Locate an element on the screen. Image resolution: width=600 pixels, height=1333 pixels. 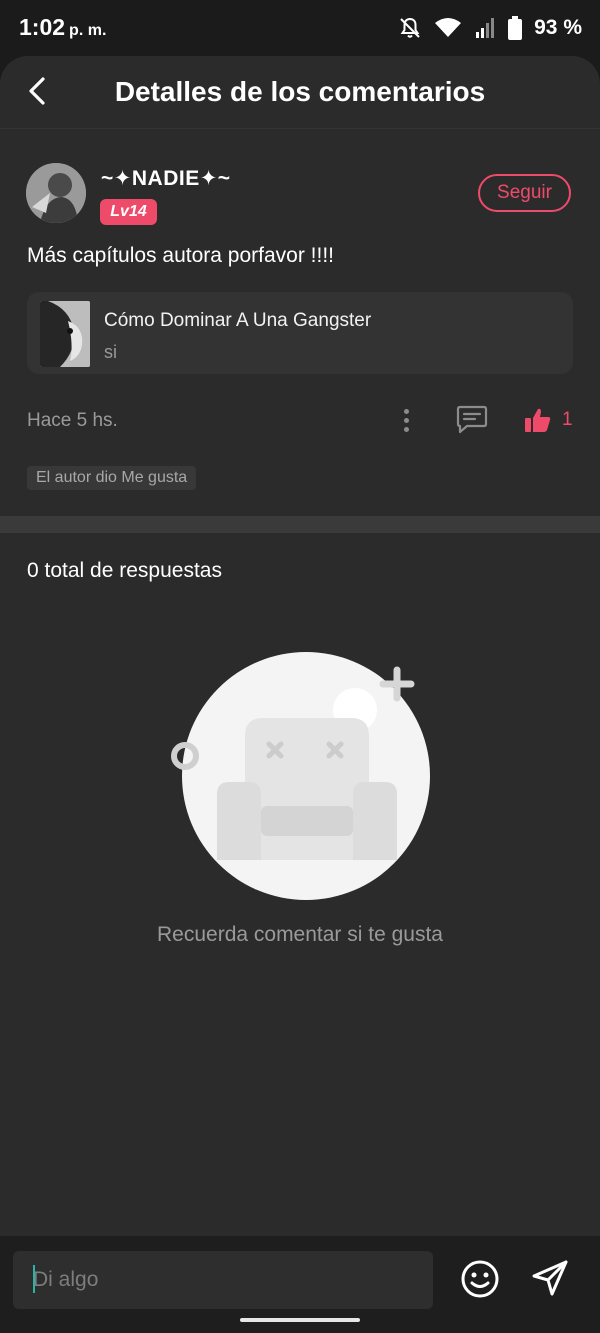
status-time-value: 1:02 is located at coordinates (42, 27).